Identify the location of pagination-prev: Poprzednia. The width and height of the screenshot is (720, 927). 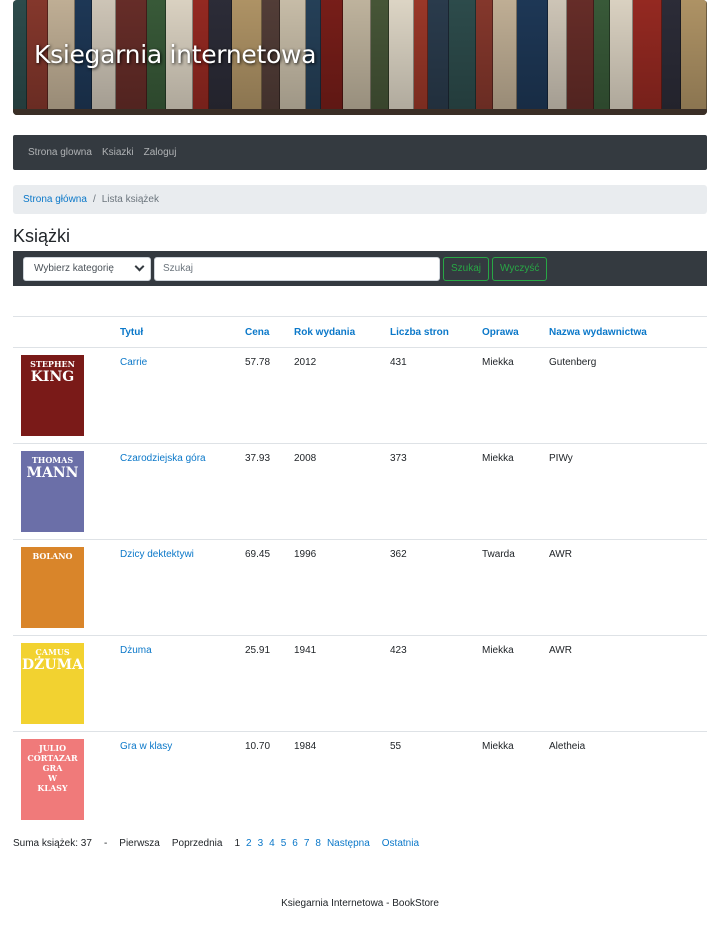
(197, 843).